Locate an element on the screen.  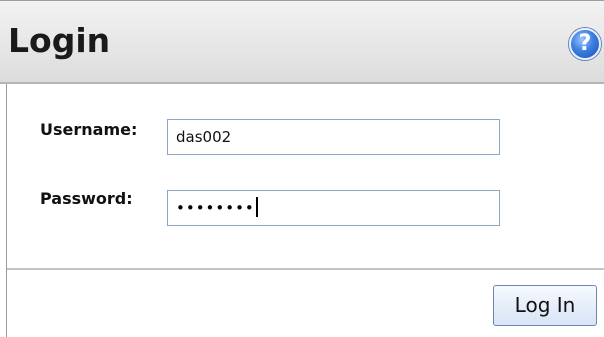
password-field: •••••••• is located at coordinates (333, 208).